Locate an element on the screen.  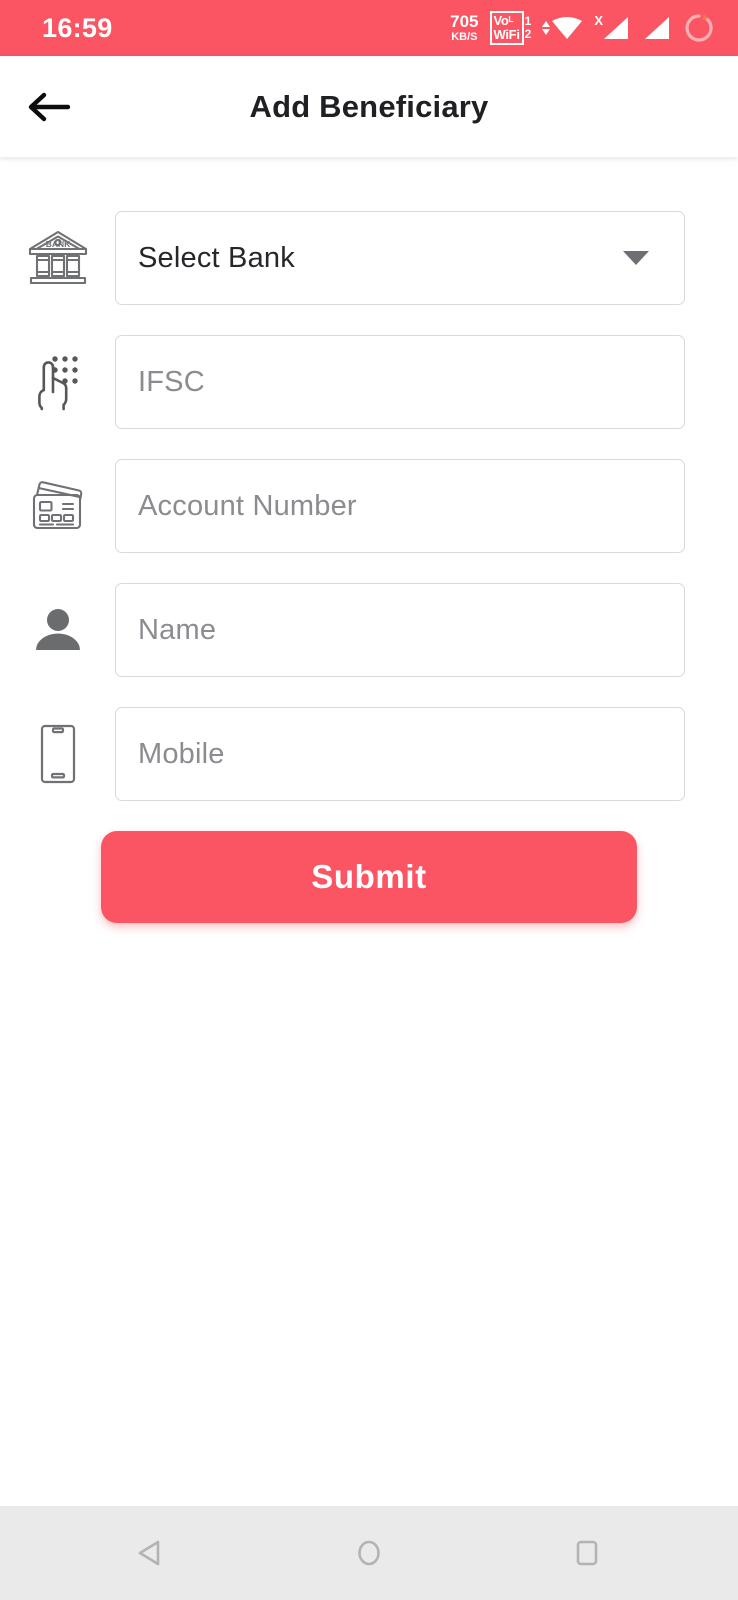
nav-back-button is located at coordinates (151, 1553).